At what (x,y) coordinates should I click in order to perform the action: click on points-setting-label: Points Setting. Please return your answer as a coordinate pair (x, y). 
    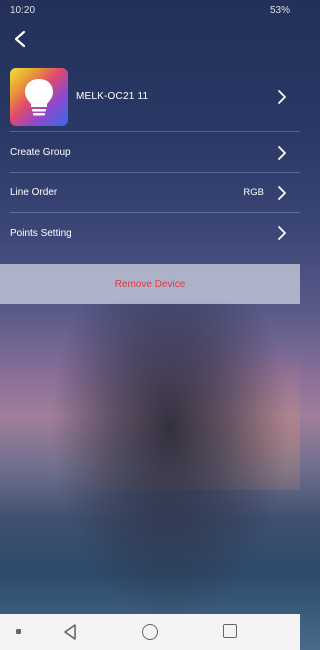
    Looking at the image, I should click on (41, 233).